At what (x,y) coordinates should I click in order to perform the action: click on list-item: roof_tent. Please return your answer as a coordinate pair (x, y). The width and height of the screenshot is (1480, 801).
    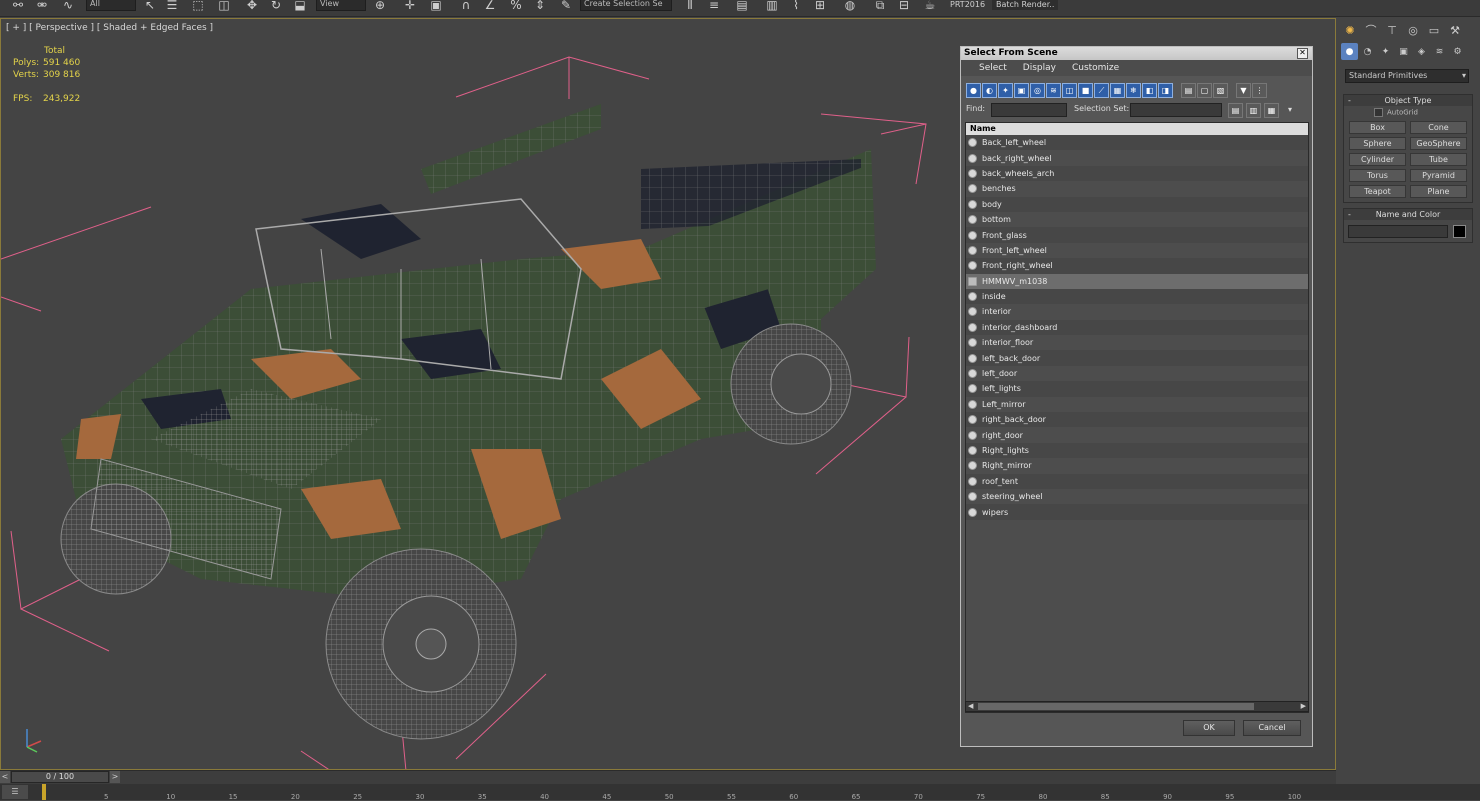
    Looking at the image, I should click on (1137, 481).